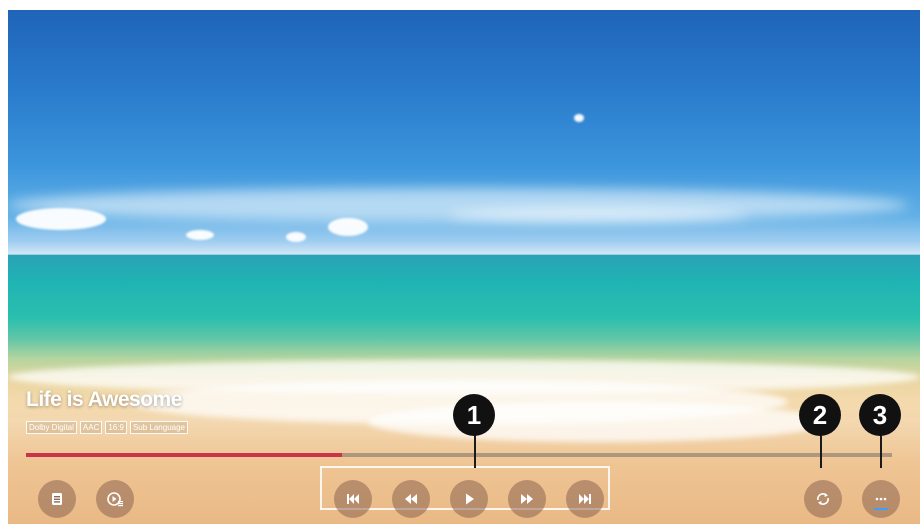 The height and width of the screenshot is (524, 924). I want to click on playback-settings-button, so click(115, 499).